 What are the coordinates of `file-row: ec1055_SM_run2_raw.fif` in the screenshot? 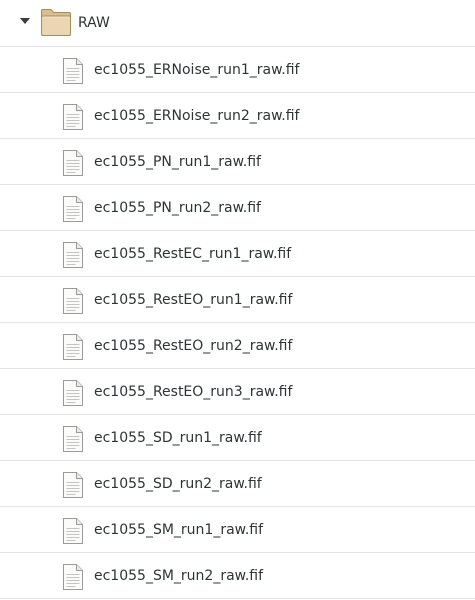 It's located at (237, 576).